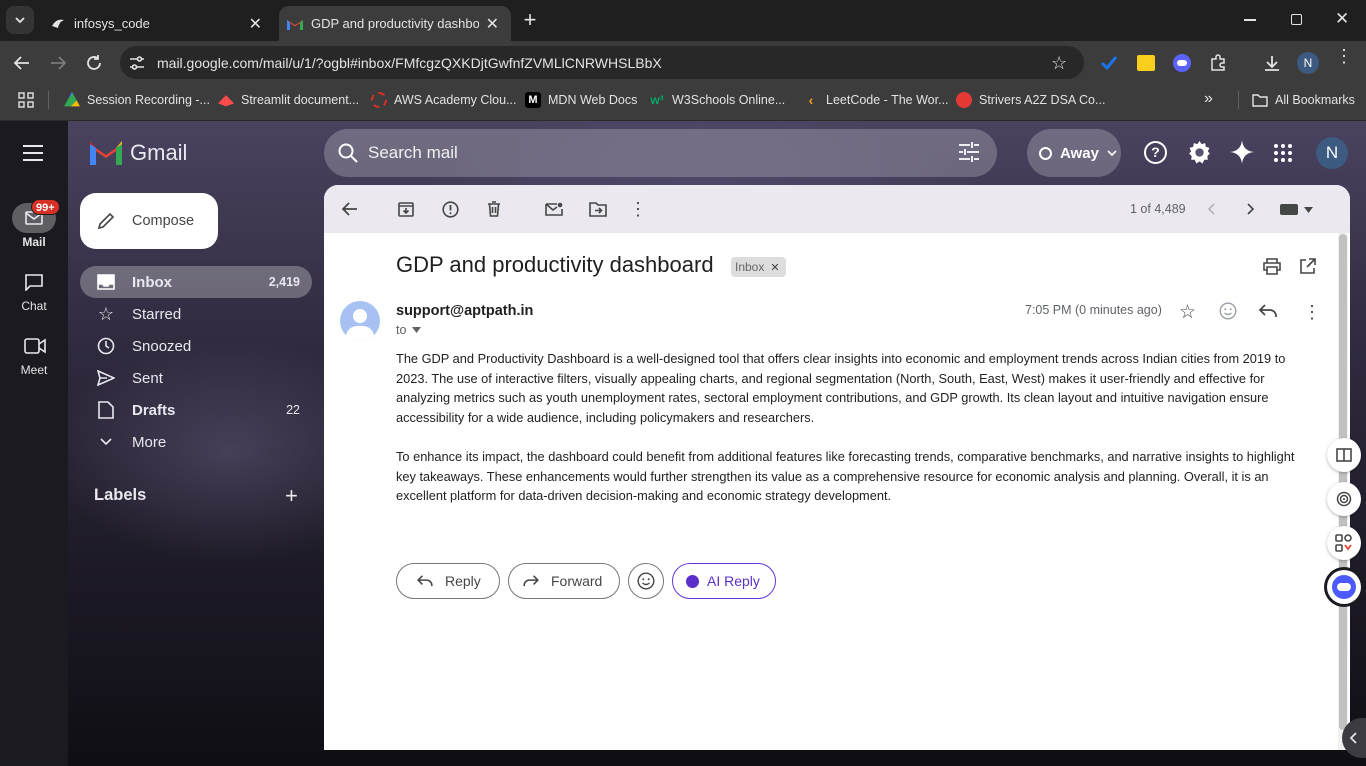  What do you see at coordinates (293, 410) in the screenshot?
I see `nav-count: 22` at bounding box center [293, 410].